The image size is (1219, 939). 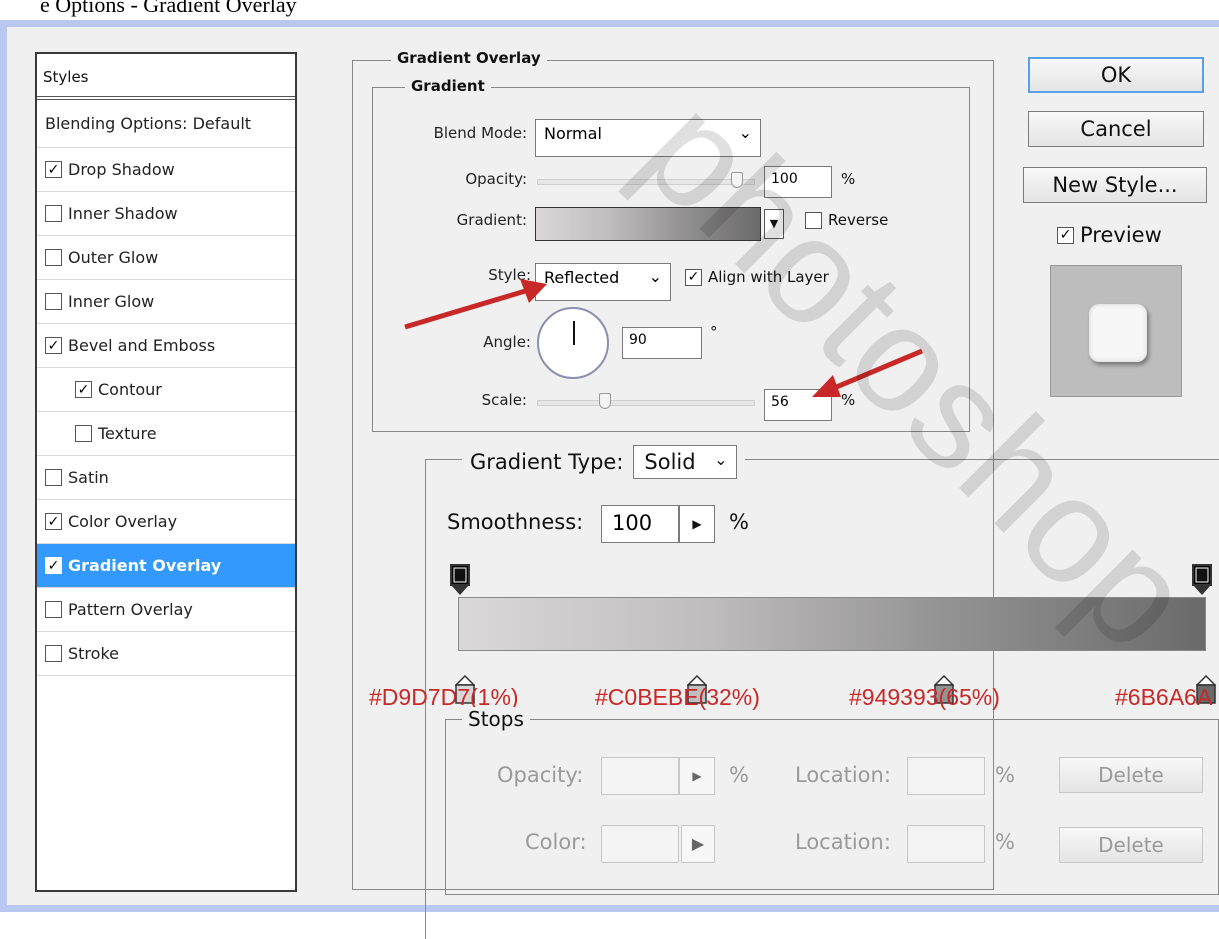 I want to click on smoothness-label: Smoothness:, so click(x=515, y=522).